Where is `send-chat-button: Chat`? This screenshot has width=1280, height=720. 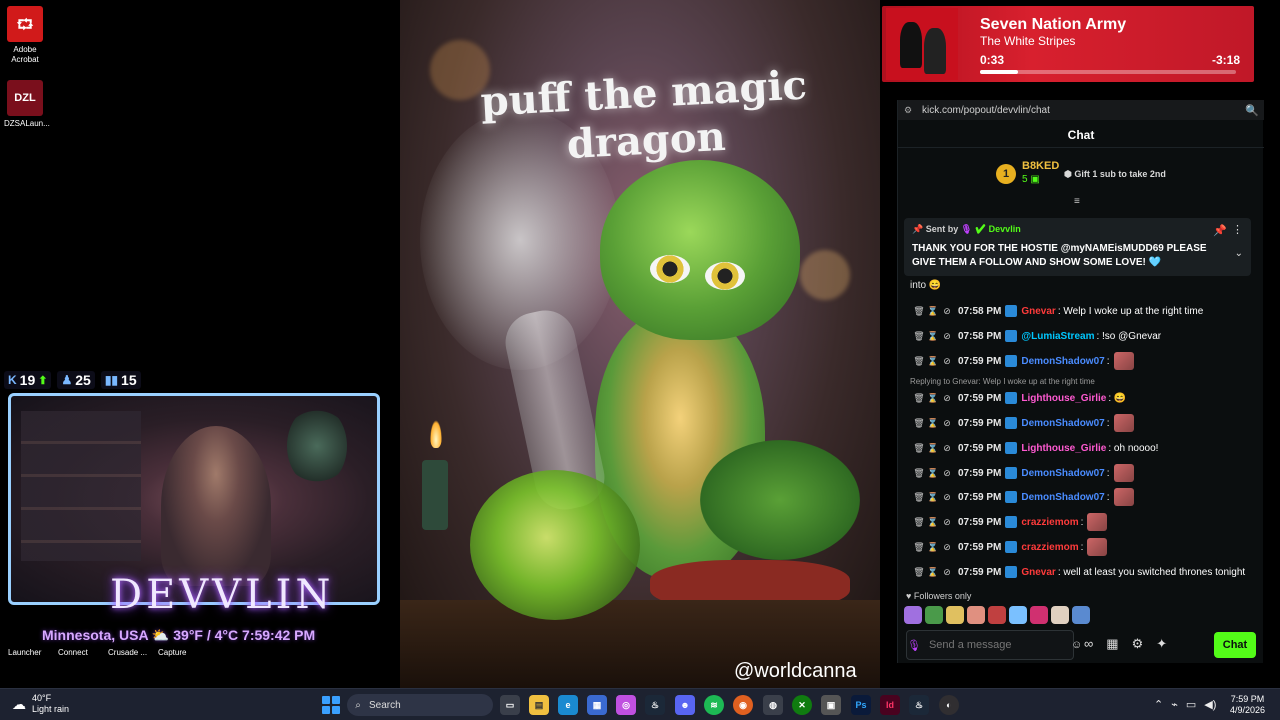
send-chat-button: Chat is located at coordinates (1235, 645).